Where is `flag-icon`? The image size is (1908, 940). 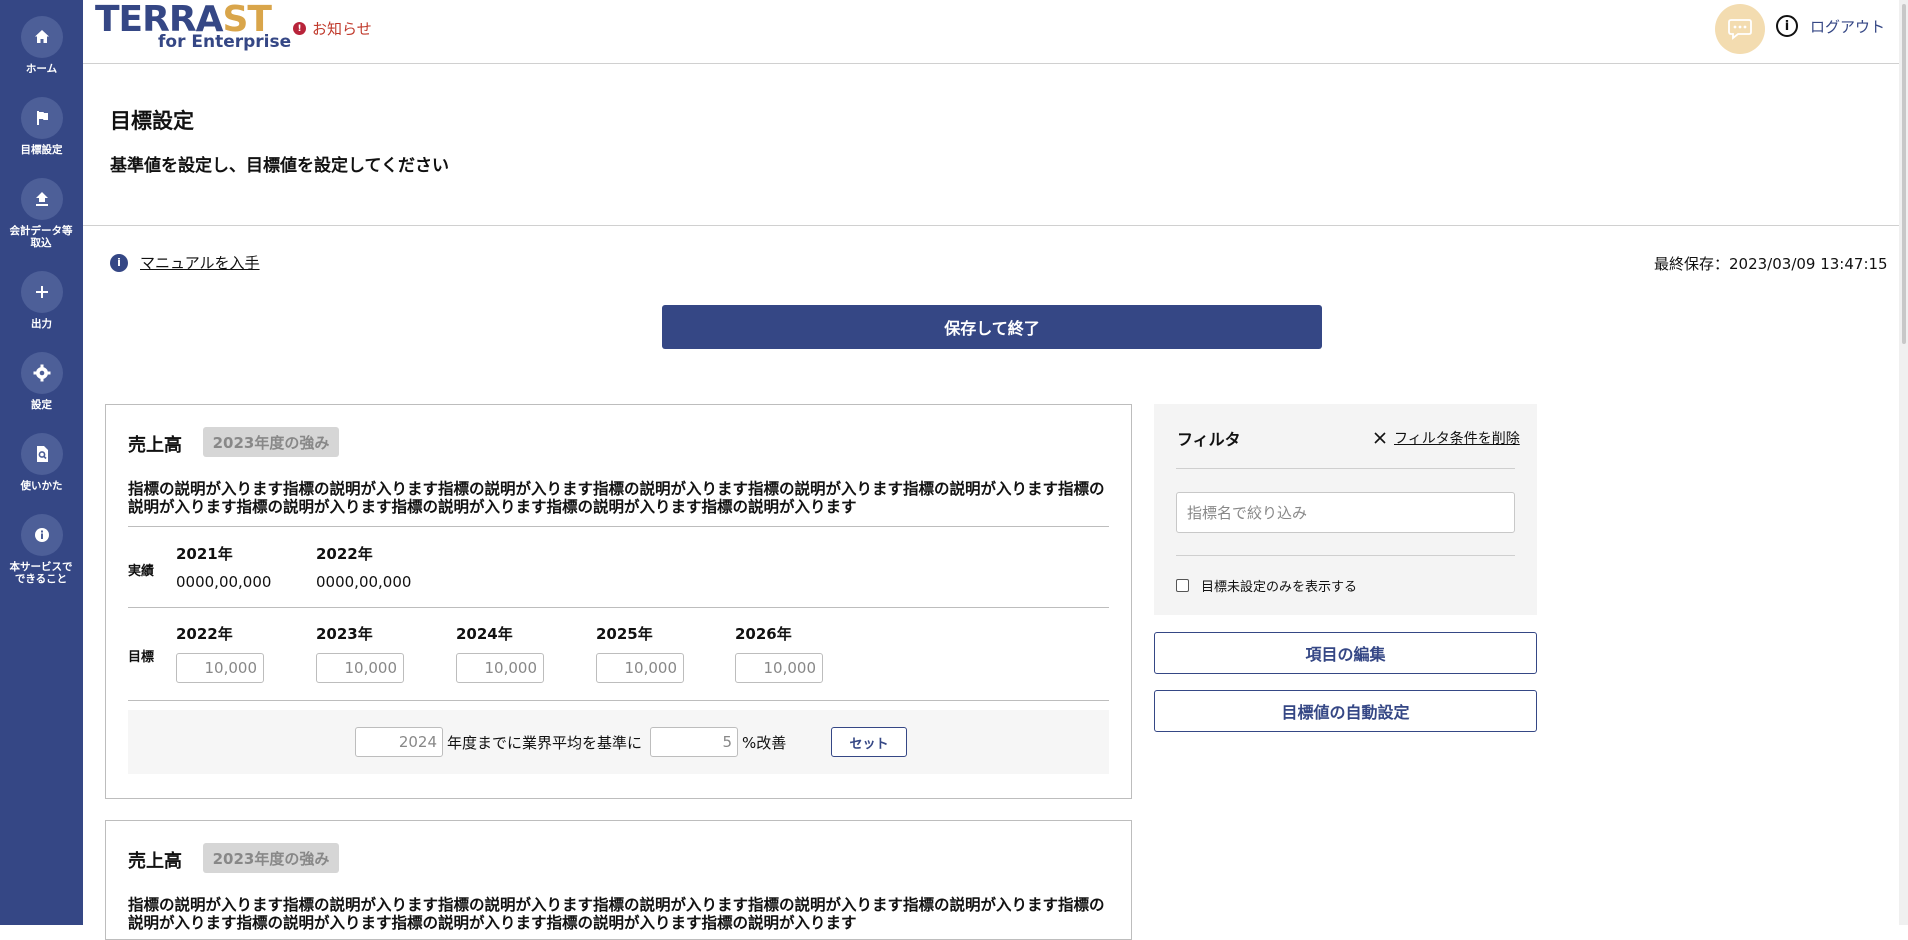
flag-icon is located at coordinates (41, 118).